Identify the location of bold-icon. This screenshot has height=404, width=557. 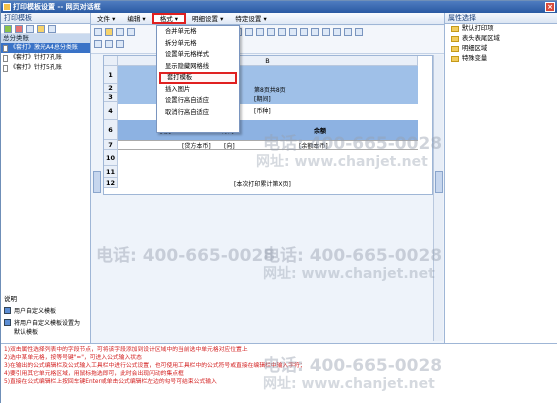
(271, 32).